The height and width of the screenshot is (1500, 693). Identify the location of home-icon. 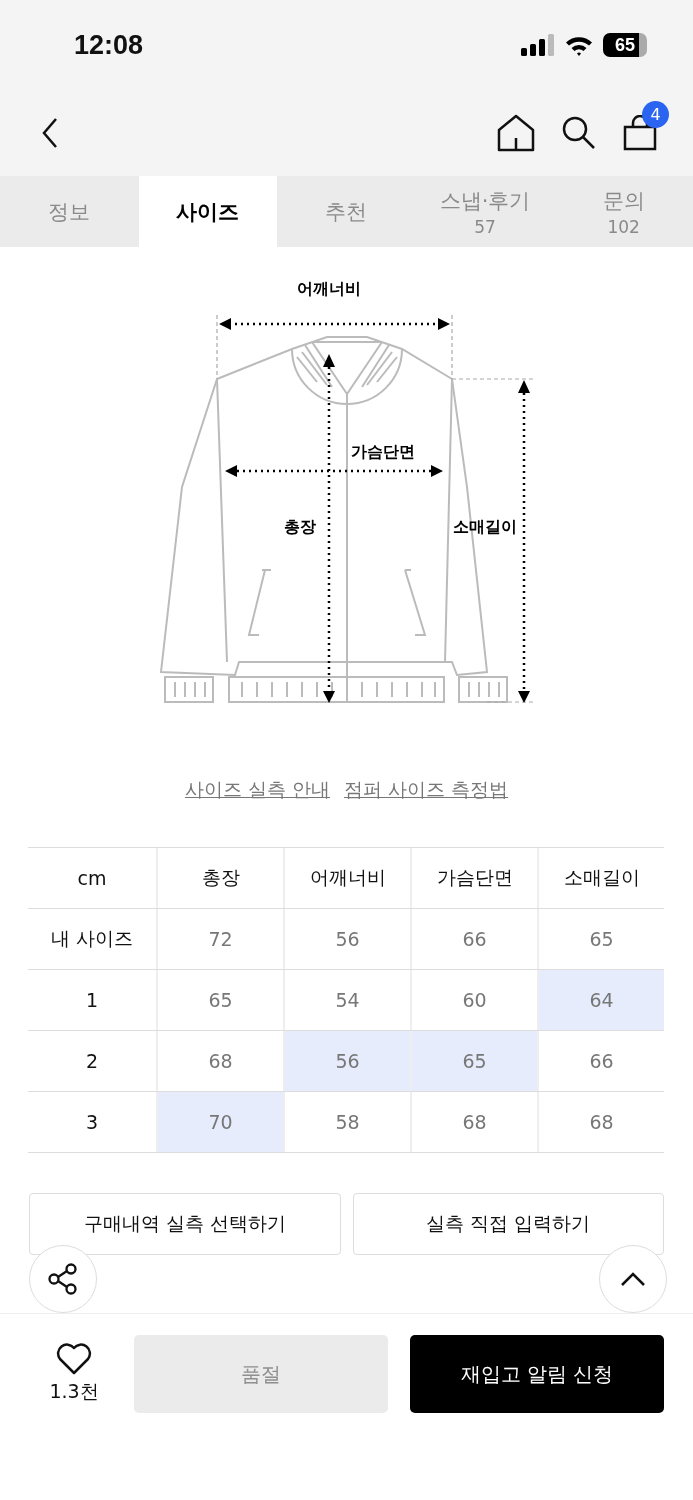
(516, 133).